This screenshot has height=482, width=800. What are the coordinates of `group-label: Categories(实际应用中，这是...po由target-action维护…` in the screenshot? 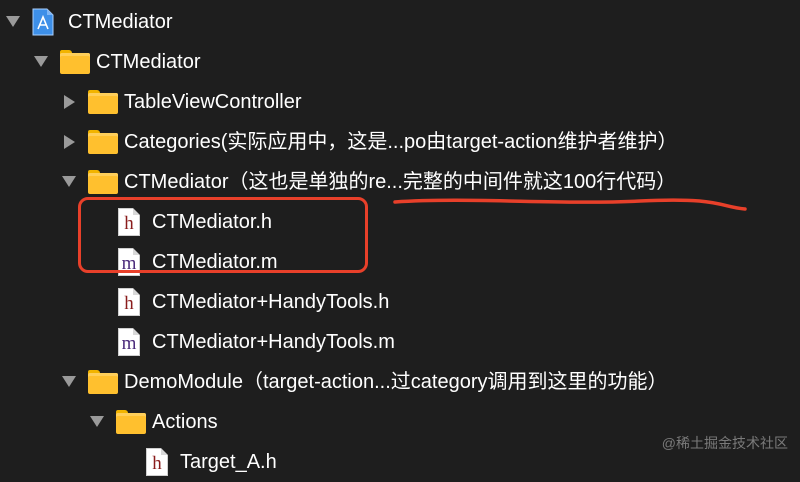 It's located at (401, 142).